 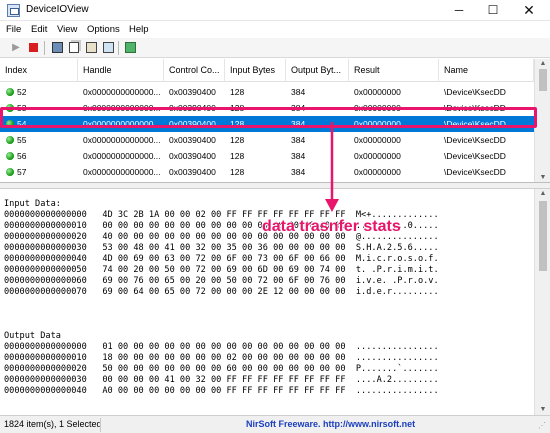 I want to click on column-handle: Handle, so click(x=121, y=70).